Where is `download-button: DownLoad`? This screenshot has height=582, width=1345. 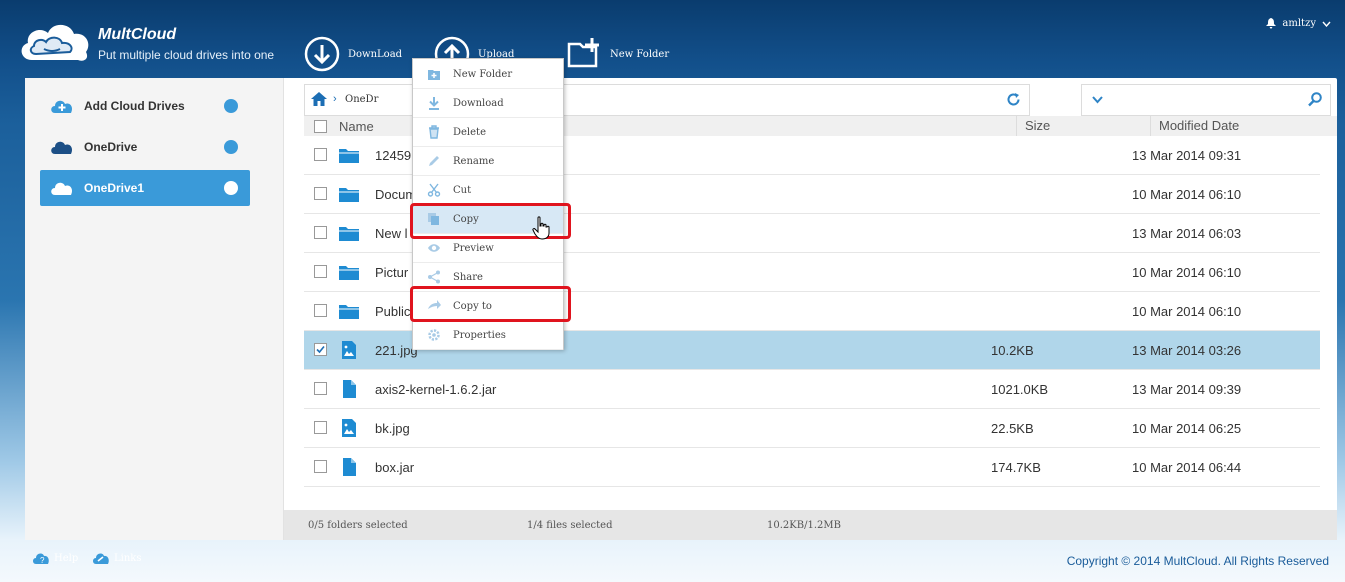
download-button: DownLoad is located at coordinates (353, 54).